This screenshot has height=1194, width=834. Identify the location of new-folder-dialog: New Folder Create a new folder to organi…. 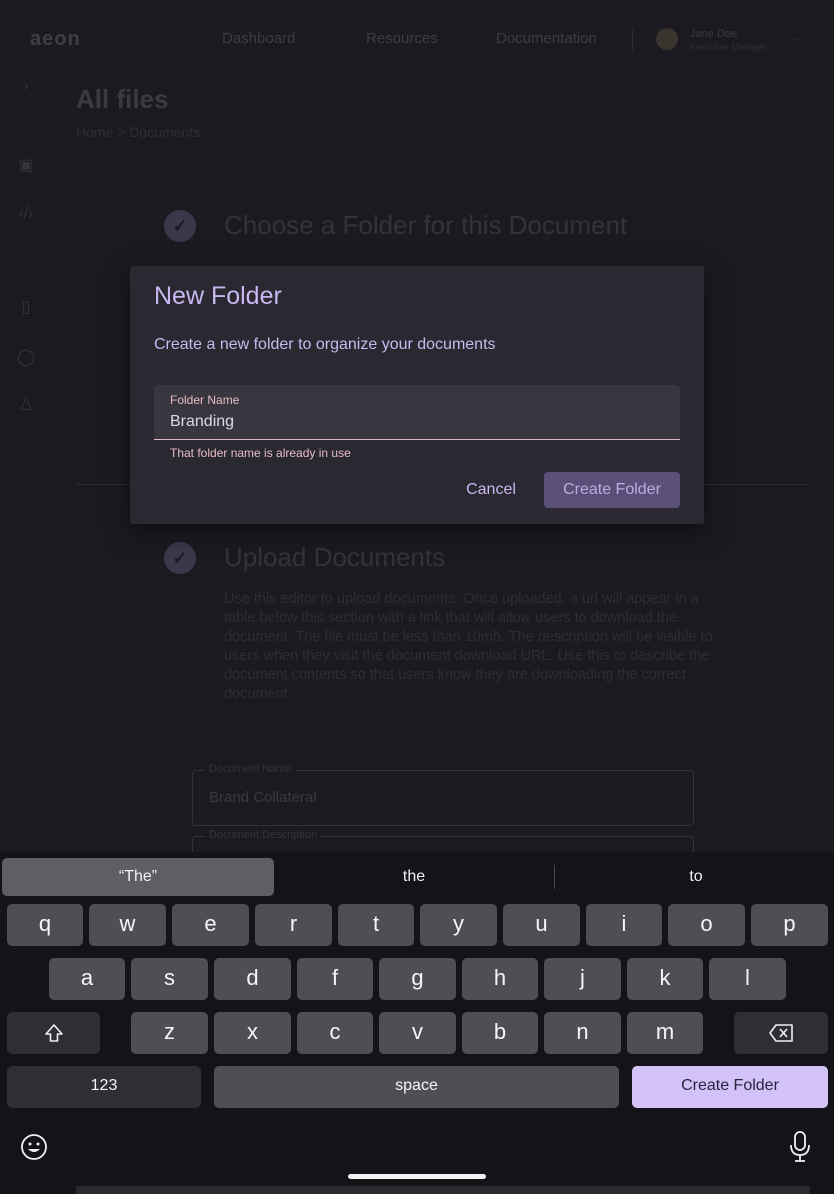
(417, 395).